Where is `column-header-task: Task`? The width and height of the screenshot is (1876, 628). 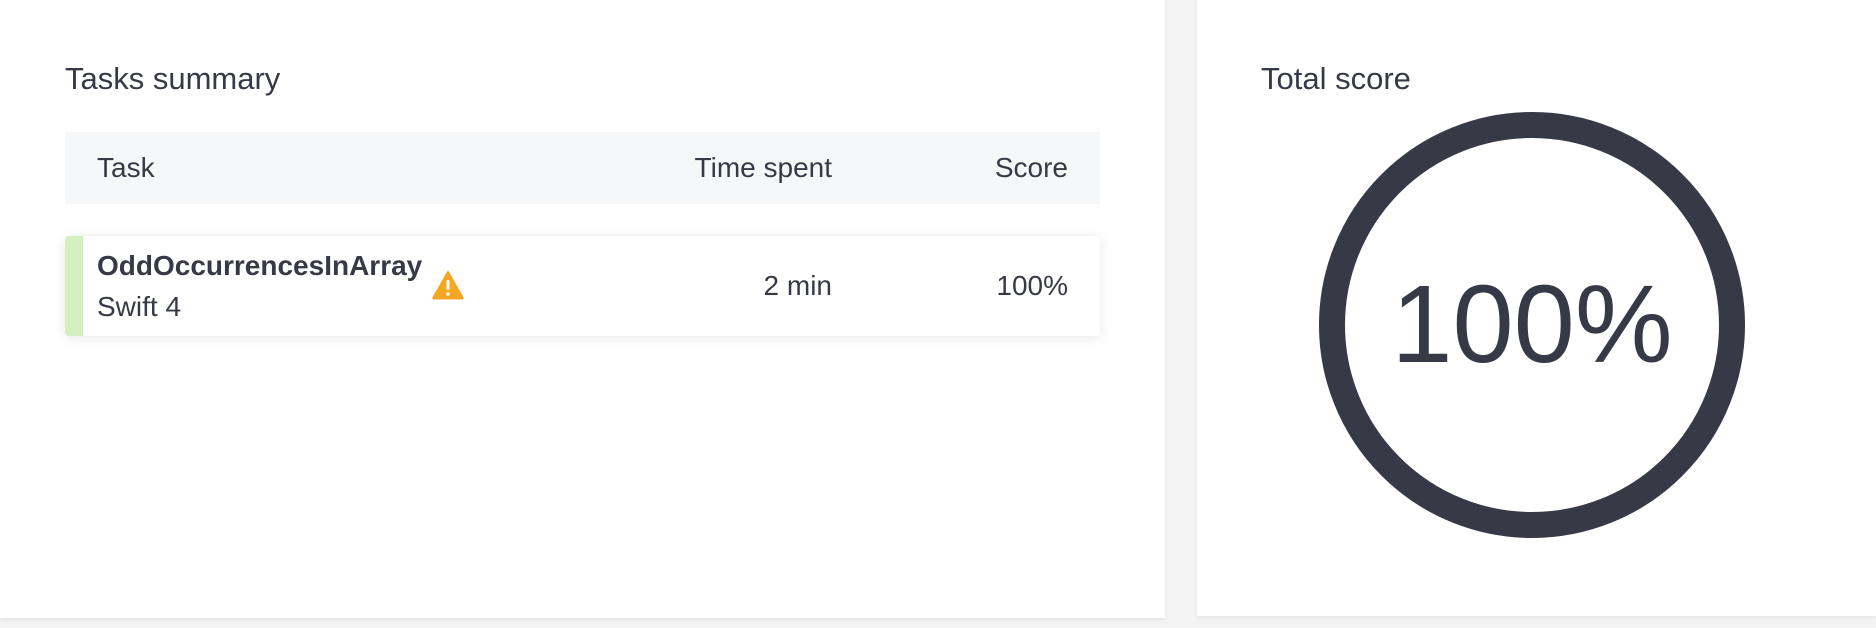 column-header-task: Task is located at coordinates (126, 167).